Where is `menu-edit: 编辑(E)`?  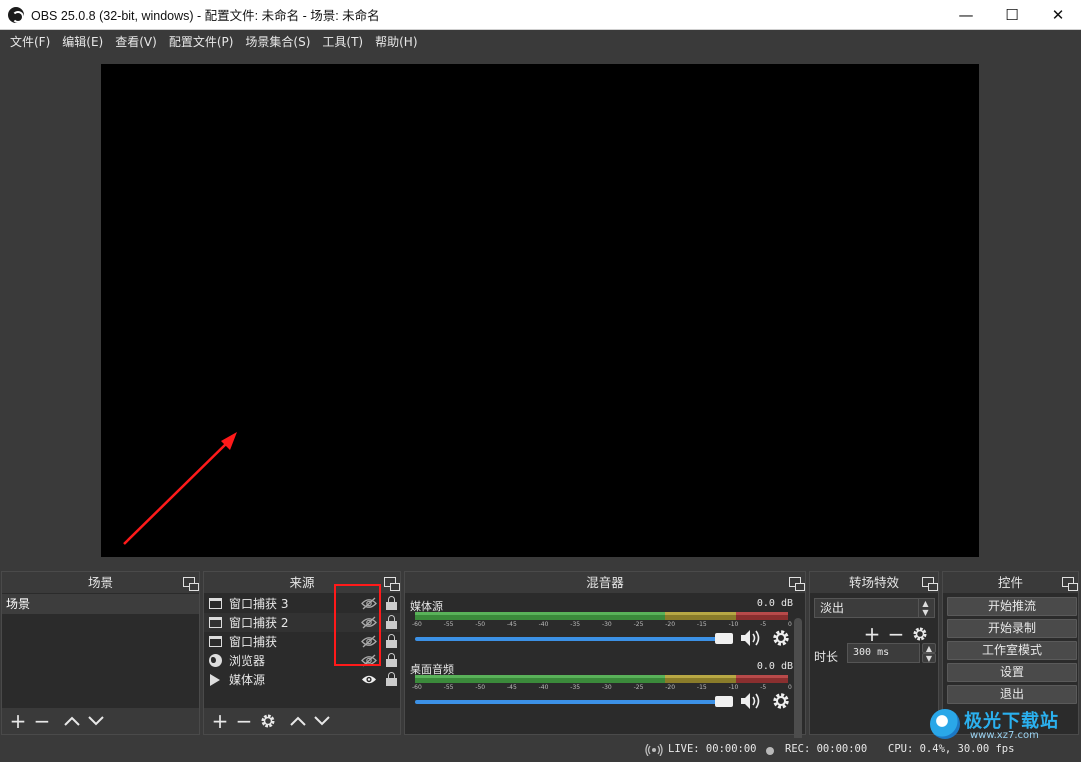
menu-edit: 编辑(E) is located at coordinates (82, 42).